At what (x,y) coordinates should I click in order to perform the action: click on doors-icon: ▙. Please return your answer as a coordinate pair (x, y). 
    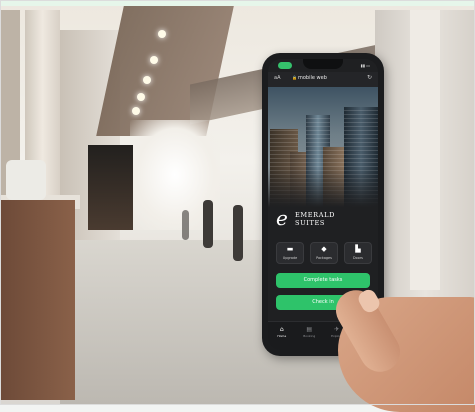
    Looking at the image, I should click on (358, 249).